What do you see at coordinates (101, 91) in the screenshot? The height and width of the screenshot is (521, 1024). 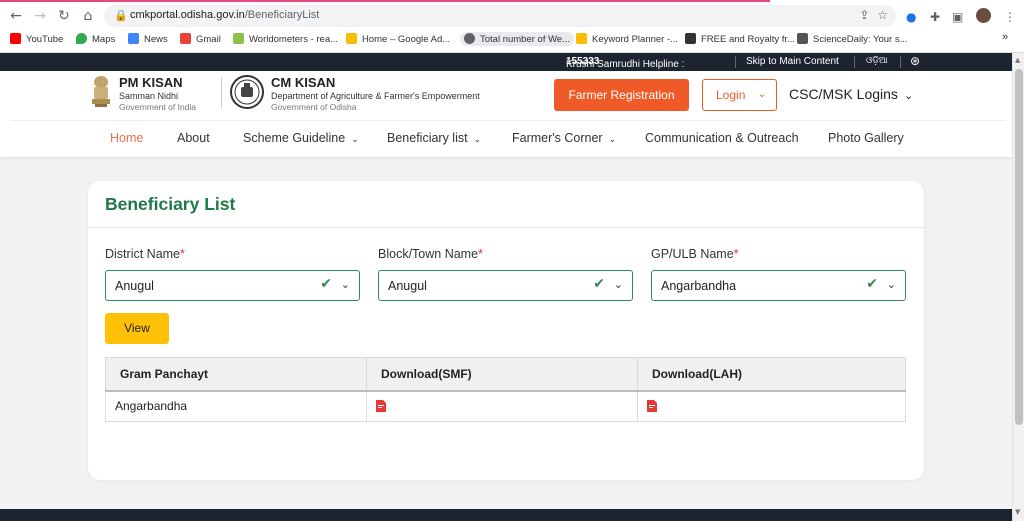 I see `national-emblem-icon` at bounding box center [101, 91].